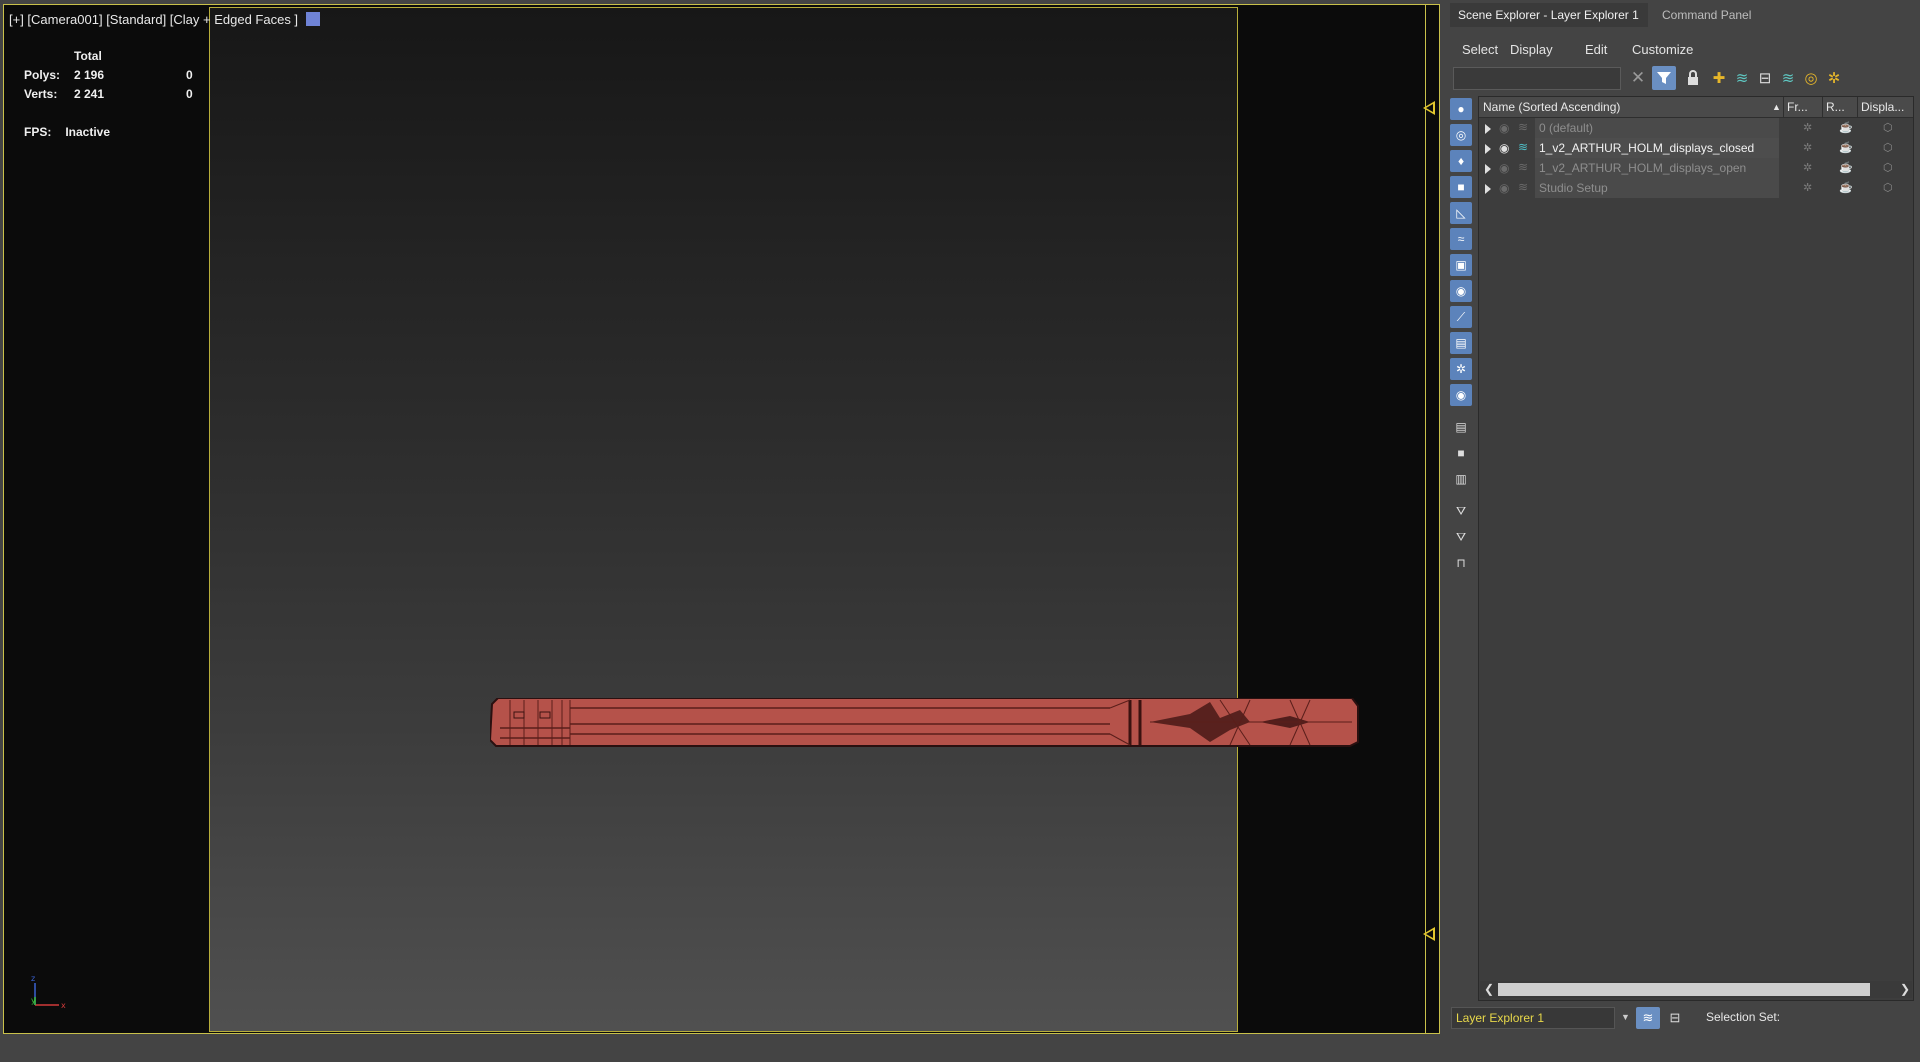 The width and height of the screenshot is (1920, 1062). Describe the element at coordinates (1765, 78) in the screenshot. I see `hierarchy-icon: ⊟` at that location.